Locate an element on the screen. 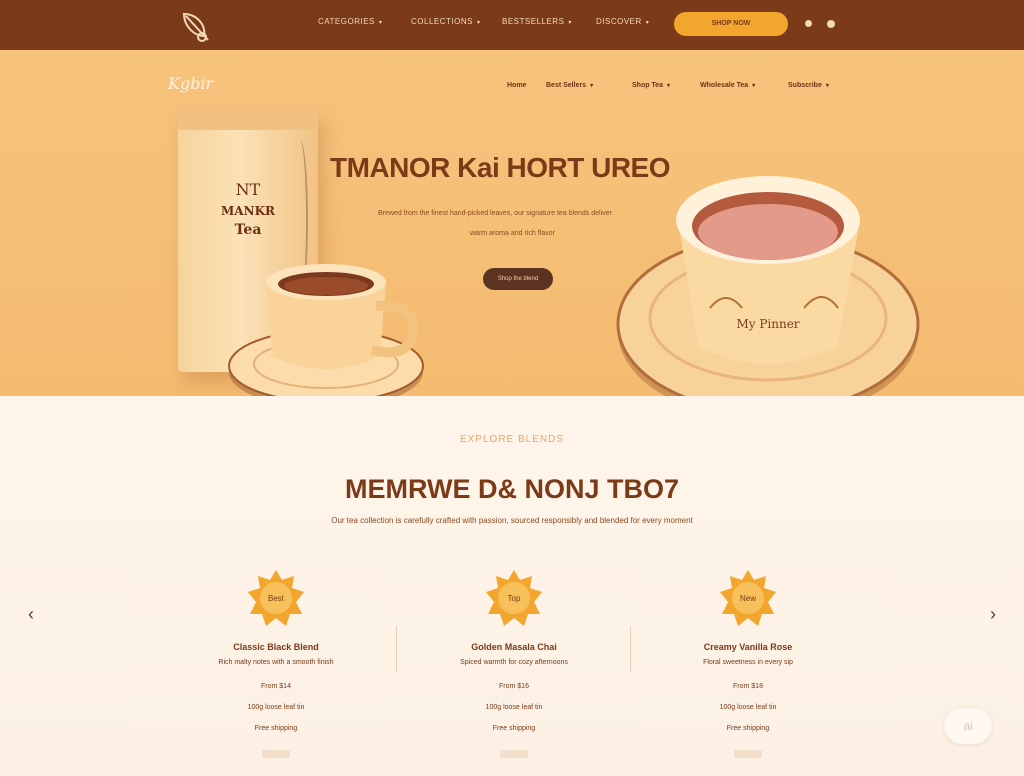 This screenshot has height=776, width=1024. badge-text: Top is located at coordinates (514, 598).